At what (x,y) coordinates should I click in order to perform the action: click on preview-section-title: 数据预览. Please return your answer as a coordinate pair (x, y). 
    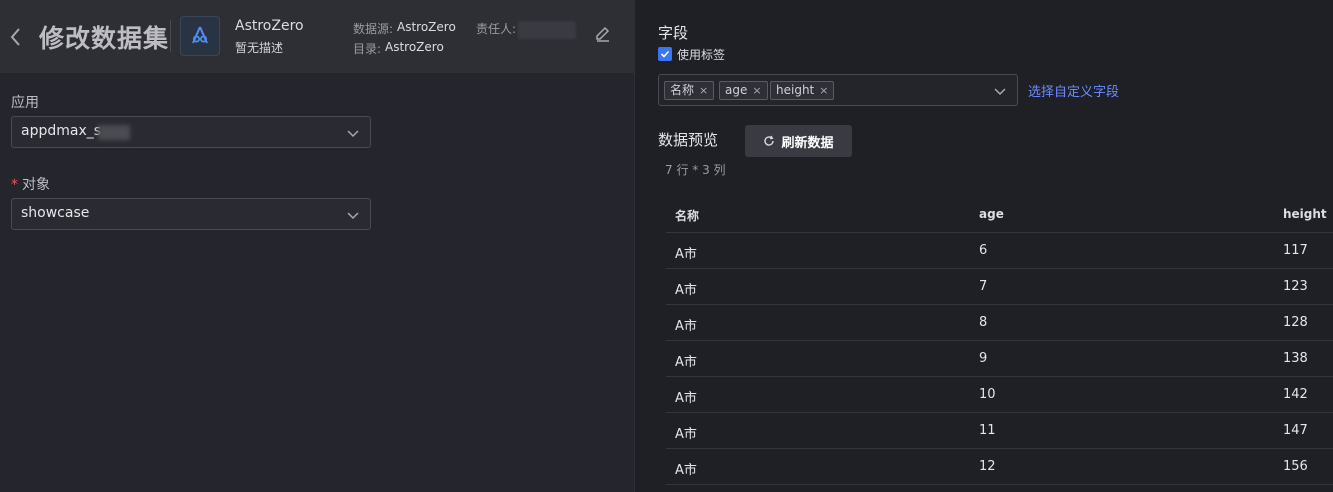
    Looking at the image, I should click on (688, 140).